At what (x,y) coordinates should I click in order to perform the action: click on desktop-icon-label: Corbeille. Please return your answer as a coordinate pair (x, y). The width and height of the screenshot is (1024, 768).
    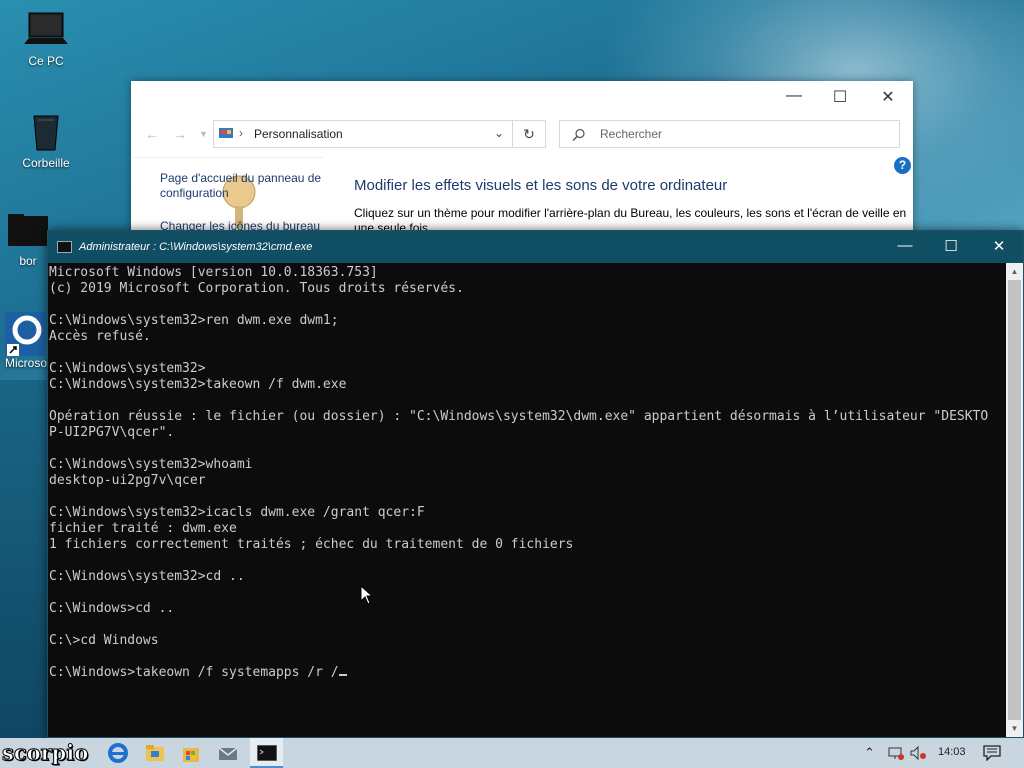
    Looking at the image, I should click on (46, 163).